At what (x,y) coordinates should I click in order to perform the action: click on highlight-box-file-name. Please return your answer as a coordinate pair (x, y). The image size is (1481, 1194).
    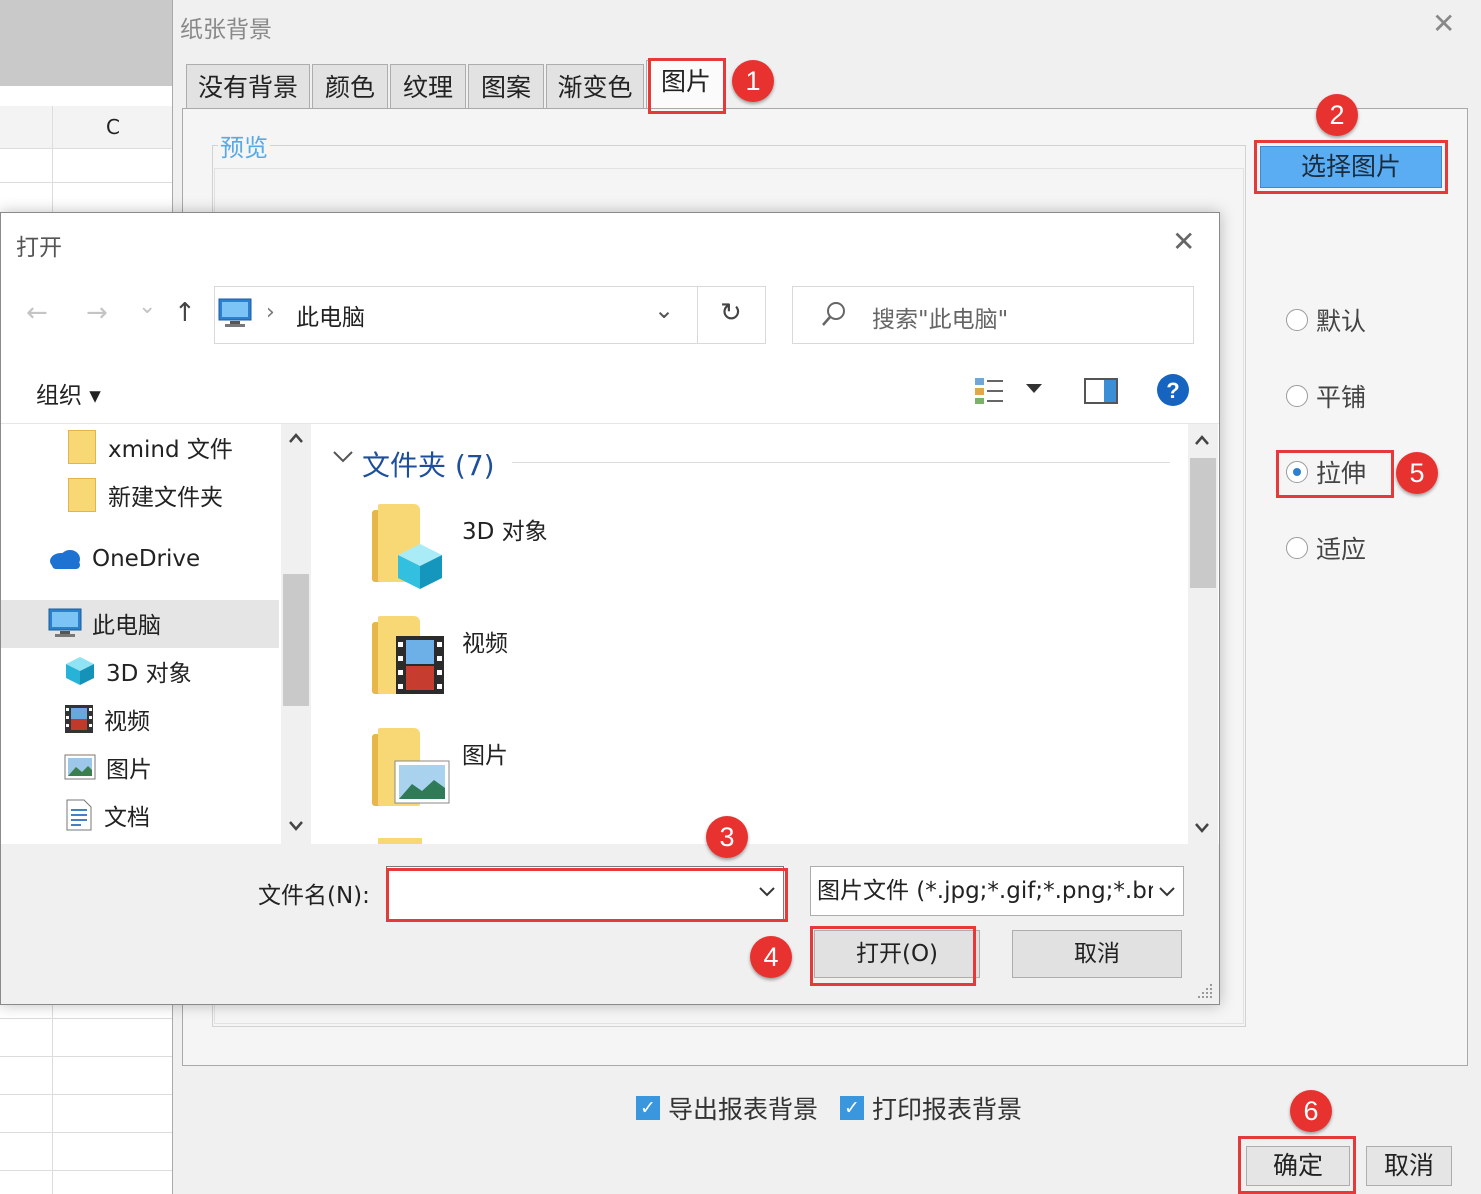
    Looking at the image, I should click on (587, 895).